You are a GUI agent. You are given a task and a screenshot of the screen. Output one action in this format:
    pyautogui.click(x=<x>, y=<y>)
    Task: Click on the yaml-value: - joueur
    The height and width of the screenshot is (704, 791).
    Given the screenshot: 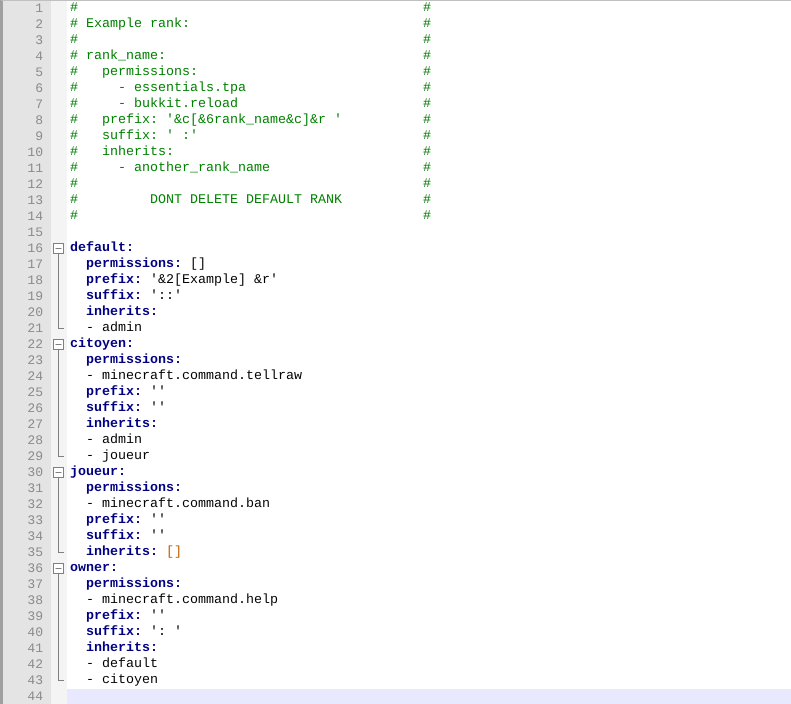 What is the action you would take?
    pyautogui.click(x=118, y=456)
    